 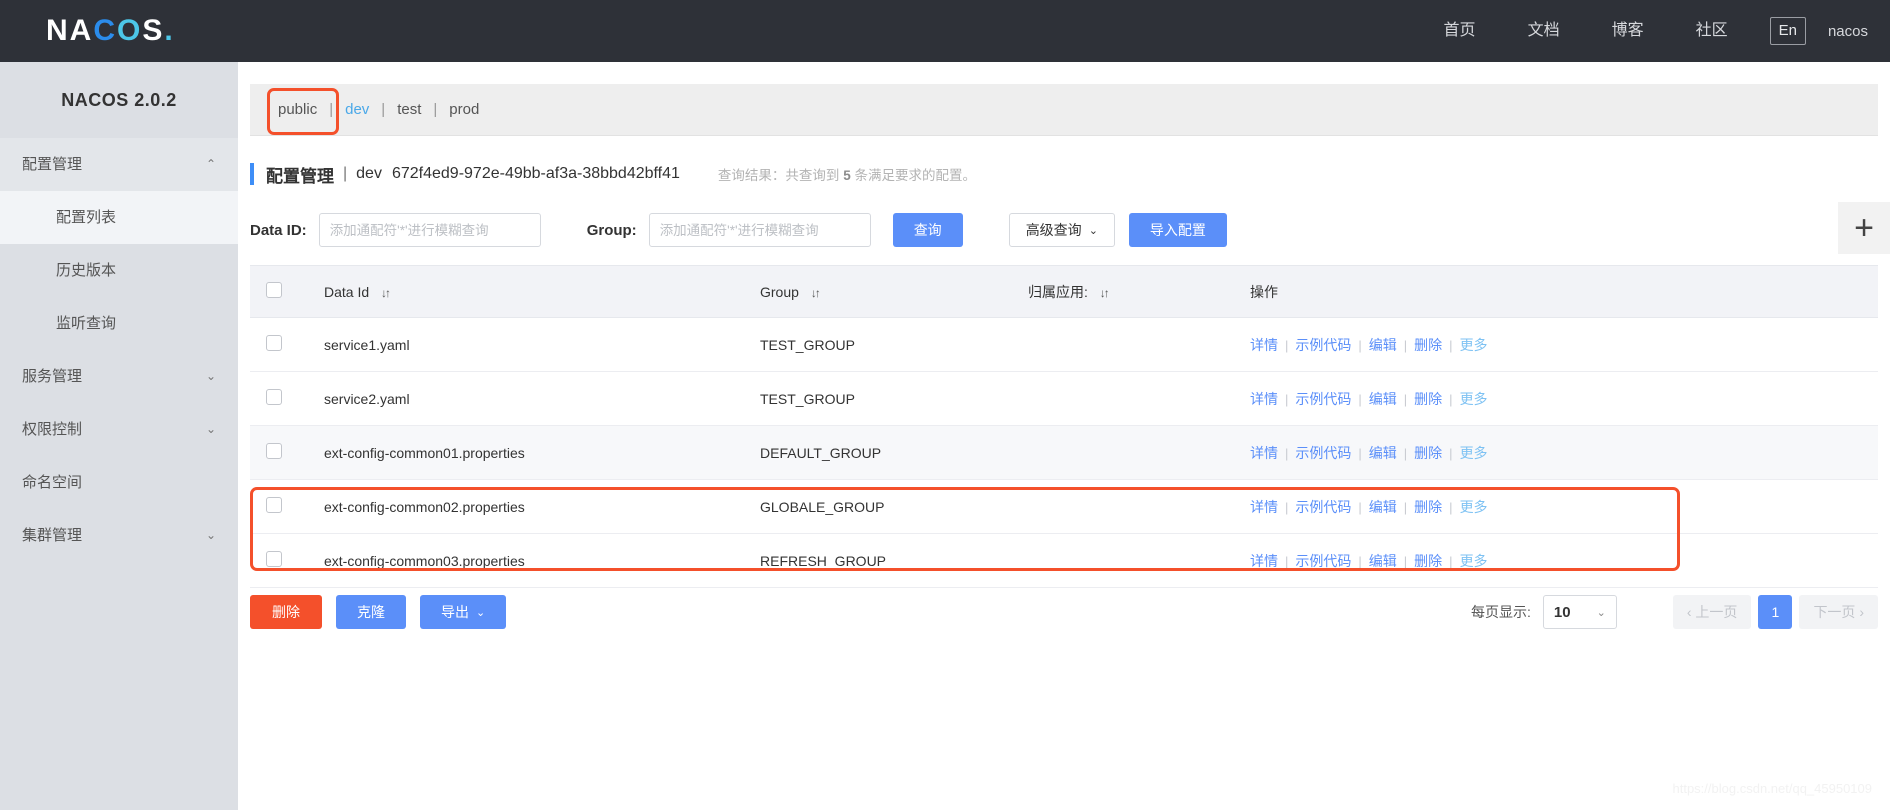 What do you see at coordinates (119, 164) in the screenshot?
I see `sidebar-item-config-management: 配置管理 ⌃` at bounding box center [119, 164].